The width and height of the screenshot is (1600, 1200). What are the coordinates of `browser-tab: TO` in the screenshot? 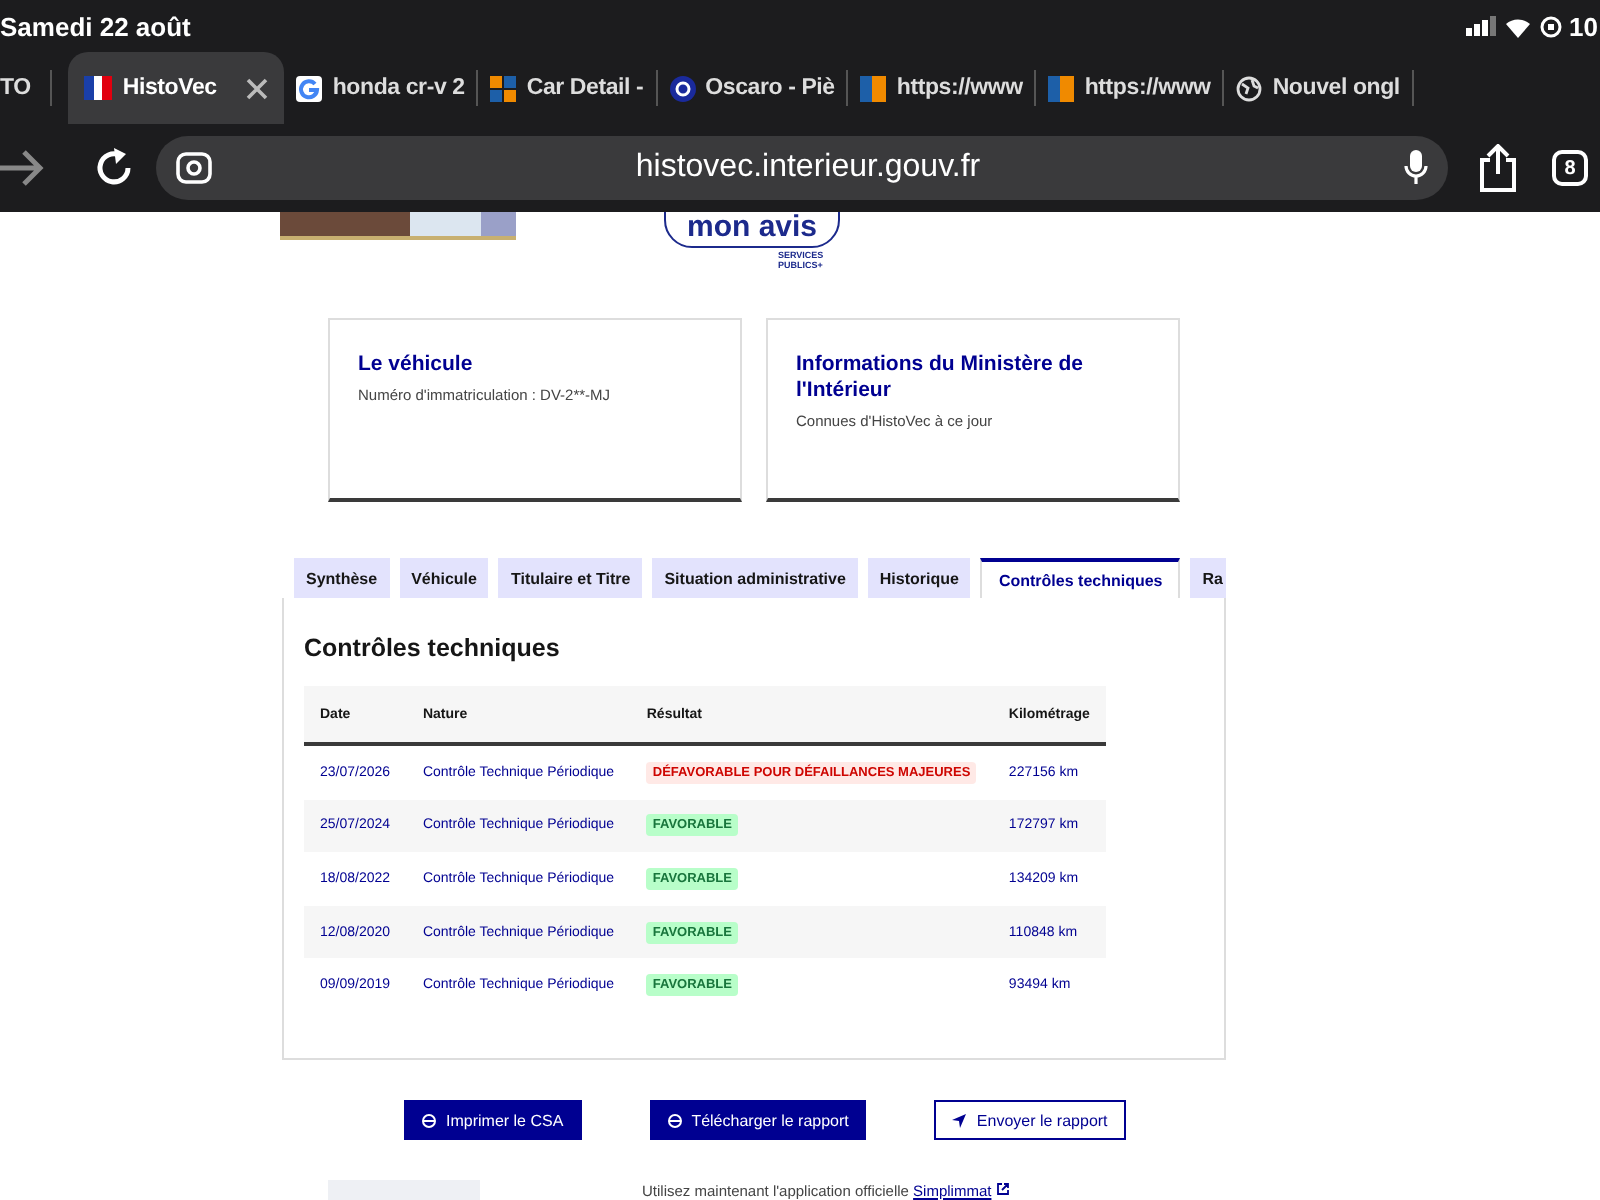 It's located at (26, 88).